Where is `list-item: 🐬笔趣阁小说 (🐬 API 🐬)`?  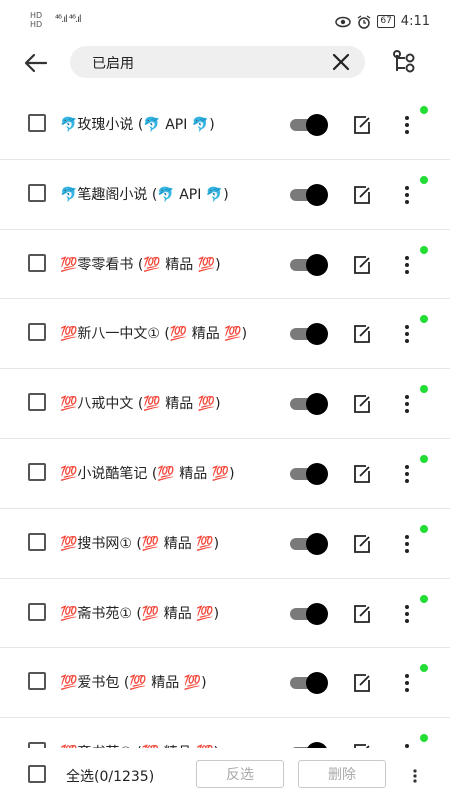
list-item: 🐬笔趣阁小说 (🐬 API 🐬) is located at coordinates (225, 195).